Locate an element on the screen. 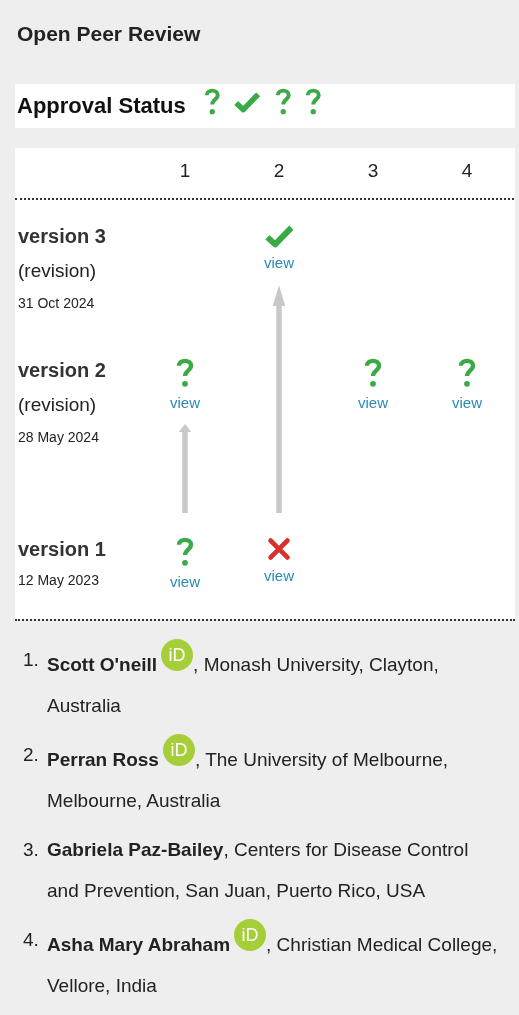 The image size is (519, 1015). reviewer-number: 4 is located at coordinates (467, 171).